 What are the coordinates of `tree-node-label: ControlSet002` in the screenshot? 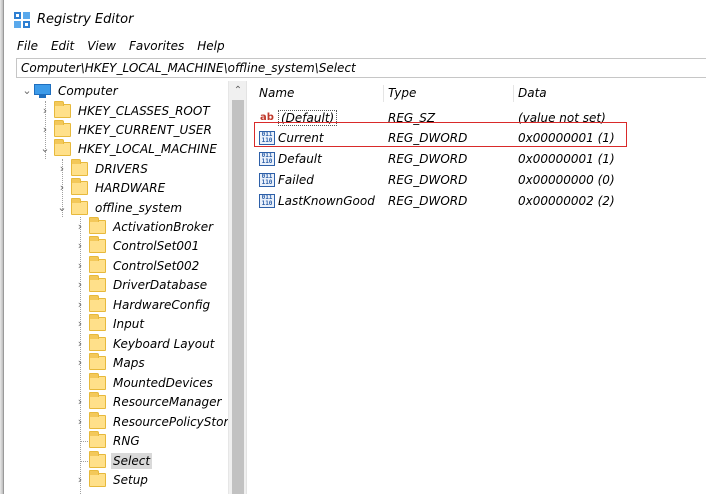 It's located at (156, 265).